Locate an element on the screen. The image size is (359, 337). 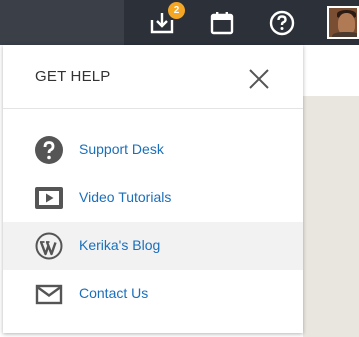
support-desk-item: Support Desk is located at coordinates (153, 150).